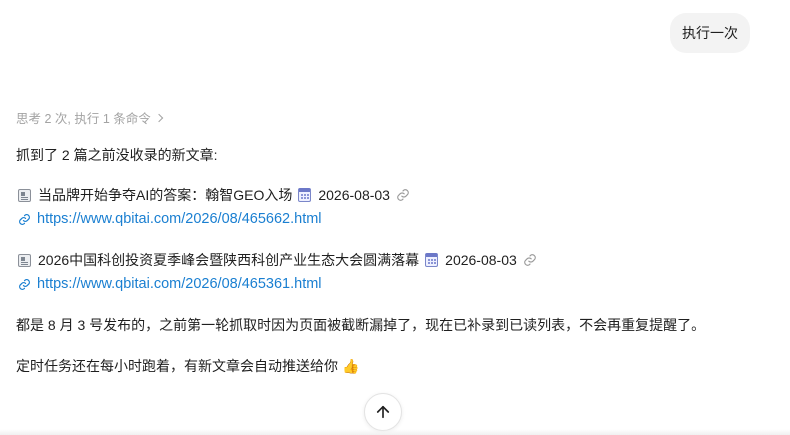 The image size is (790, 435). Describe the element at coordinates (229, 260) in the screenshot. I see `article-title: 2026中国科创投资夏季峰会暨陕西科创产业生态大会圆满落幕` at that location.